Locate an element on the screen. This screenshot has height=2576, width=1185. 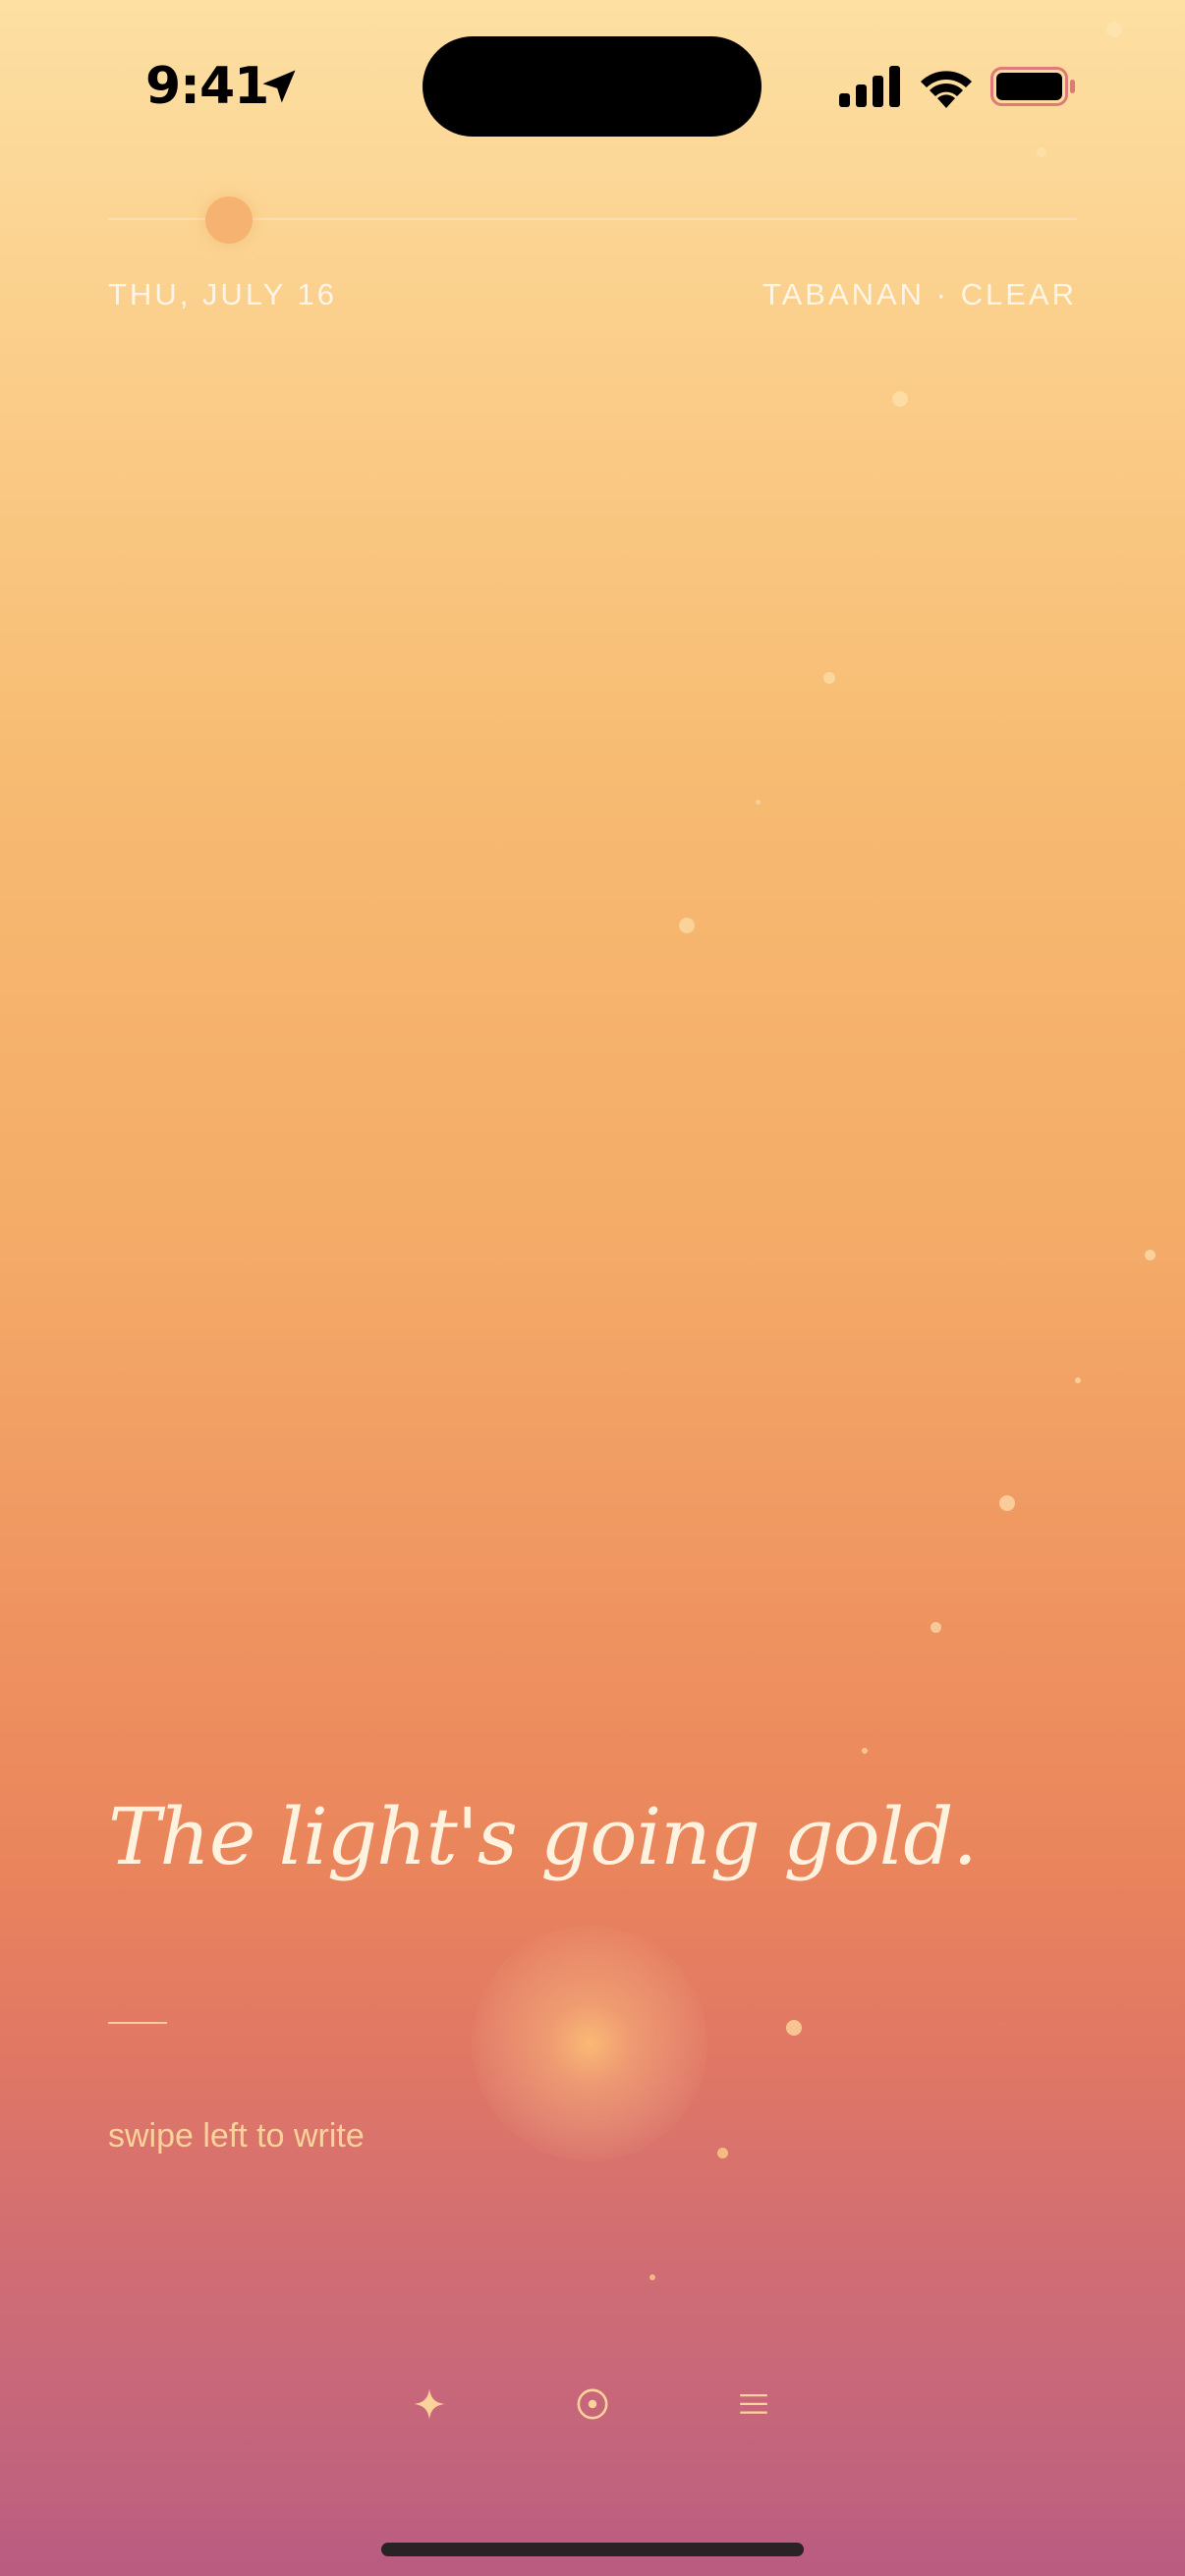
target-icon is located at coordinates (592, 2404).